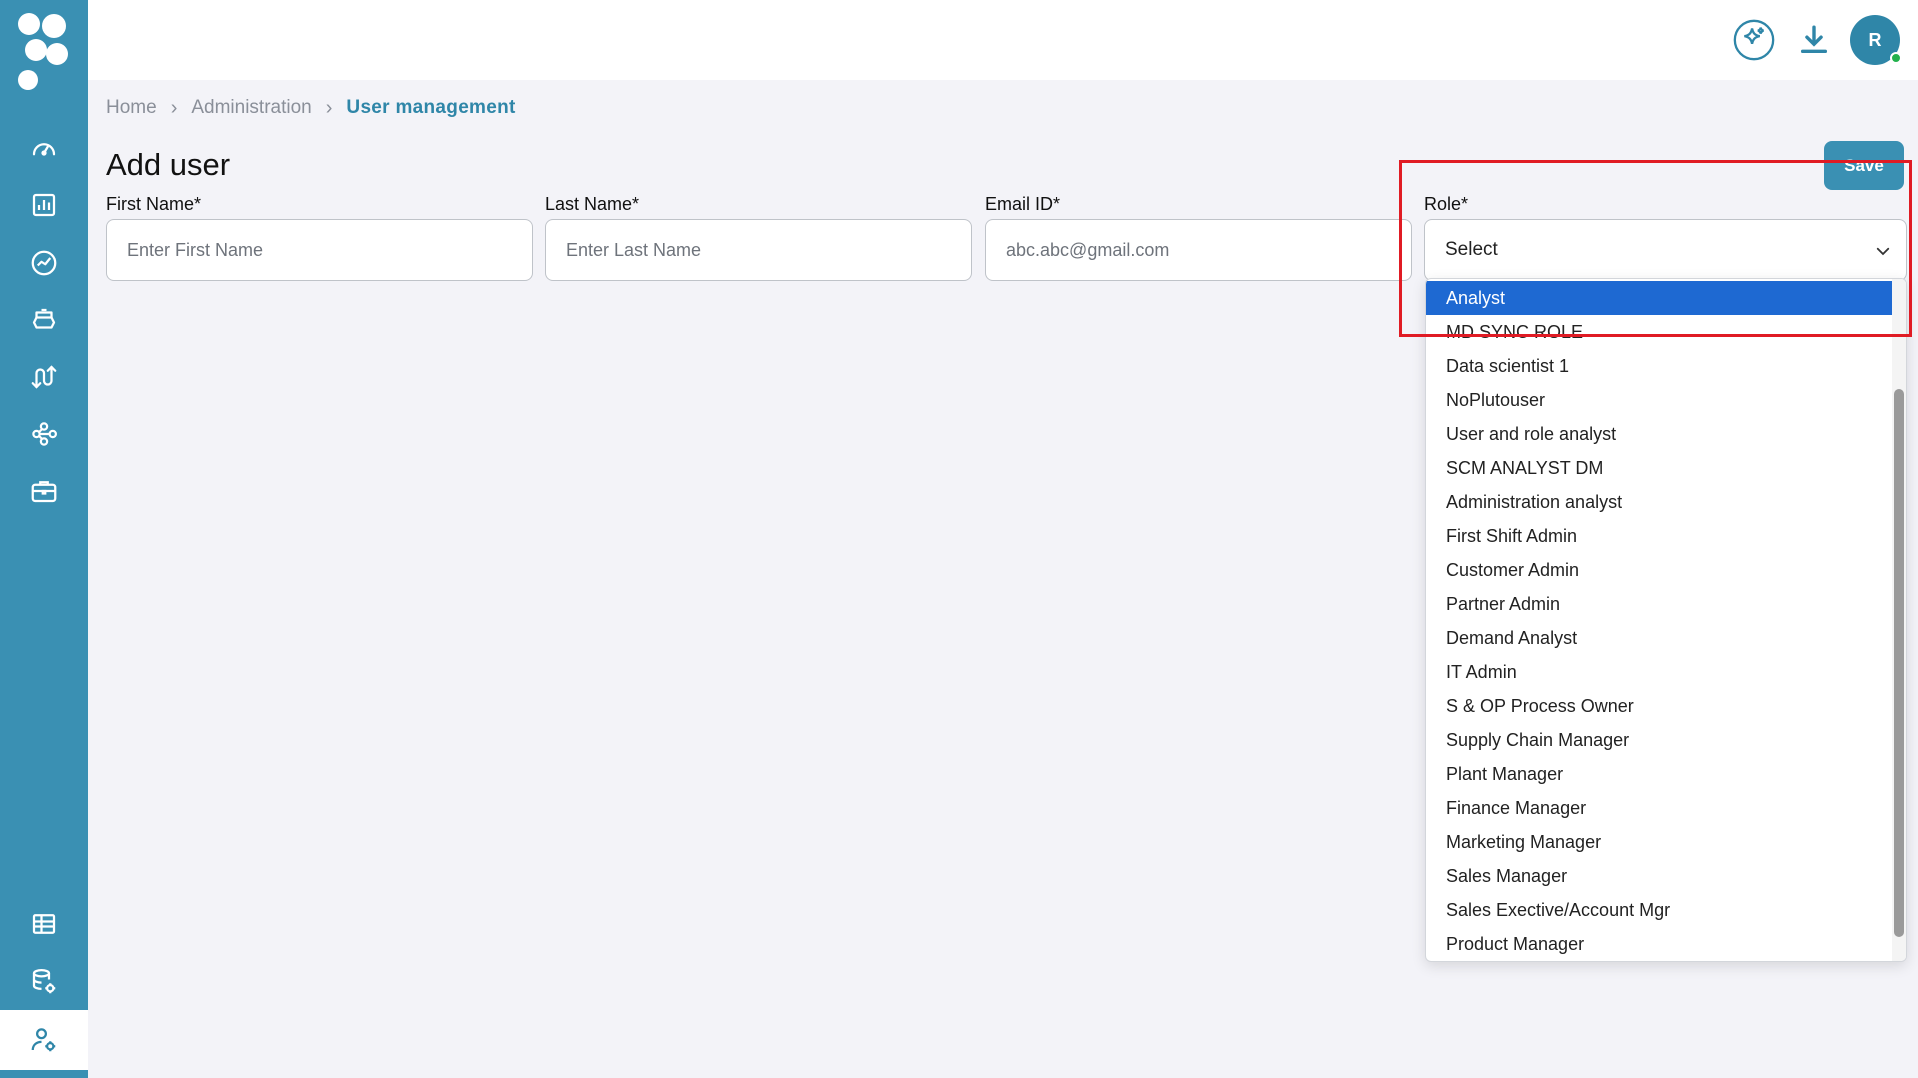  I want to click on role-option: IT Admin, so click(1660, 672).